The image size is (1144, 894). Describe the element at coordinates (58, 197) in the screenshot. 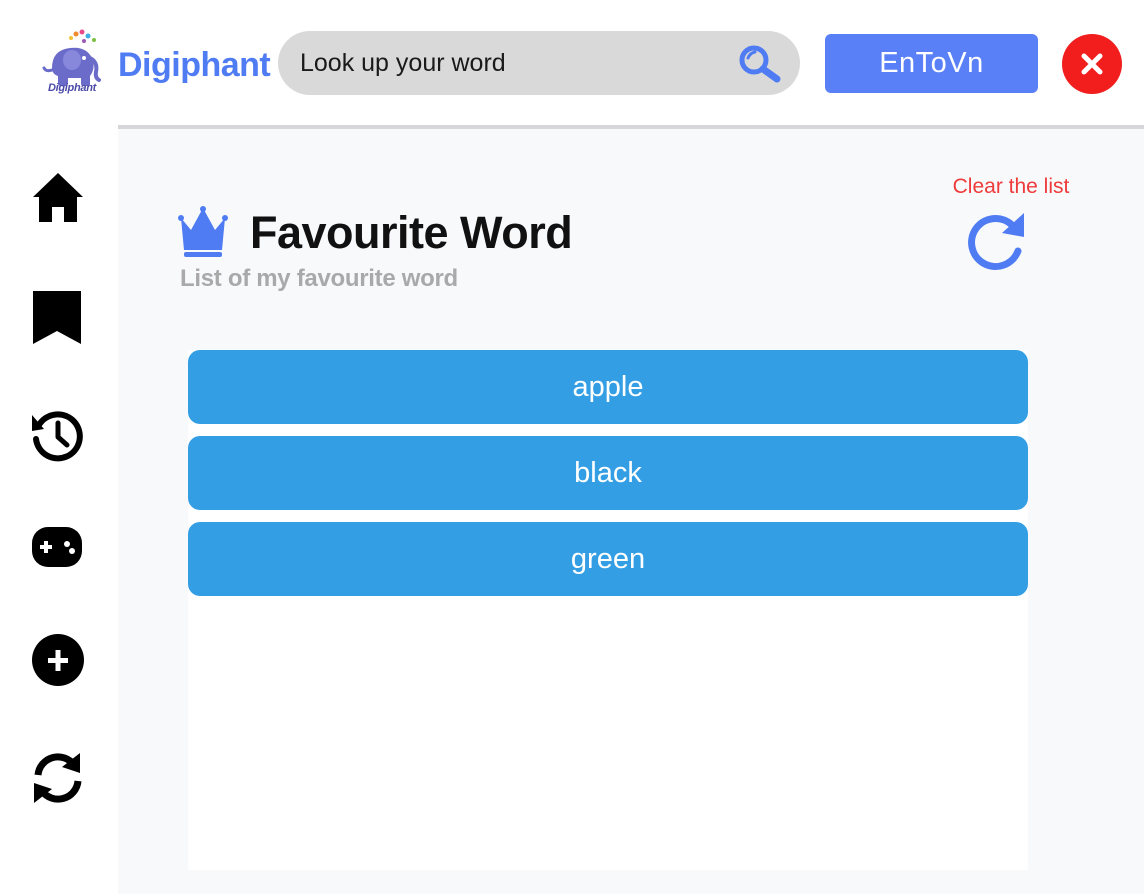

I see `home-icon` at that location.